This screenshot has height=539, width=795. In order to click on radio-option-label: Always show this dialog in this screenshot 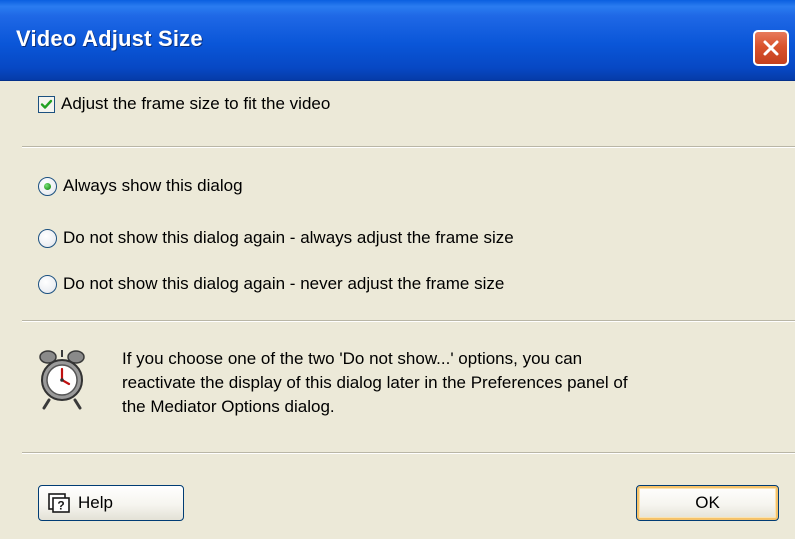, I will do `click(153, 185)`.